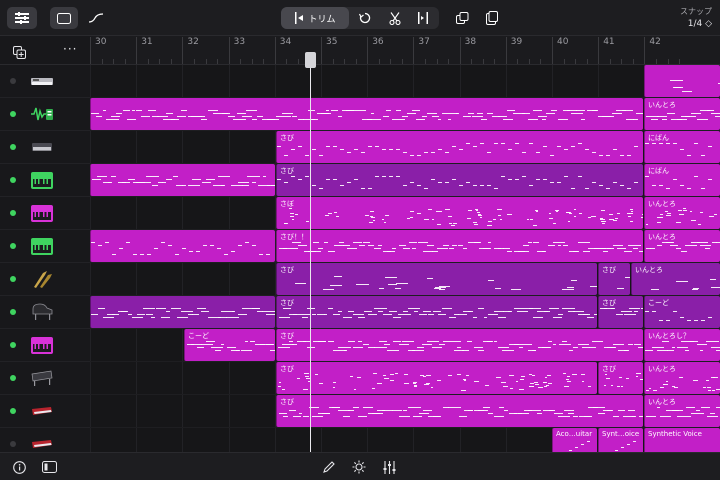 The height and width of the screenshot is (480, 720). I want to click on duplicate-button, so click(462, 18).